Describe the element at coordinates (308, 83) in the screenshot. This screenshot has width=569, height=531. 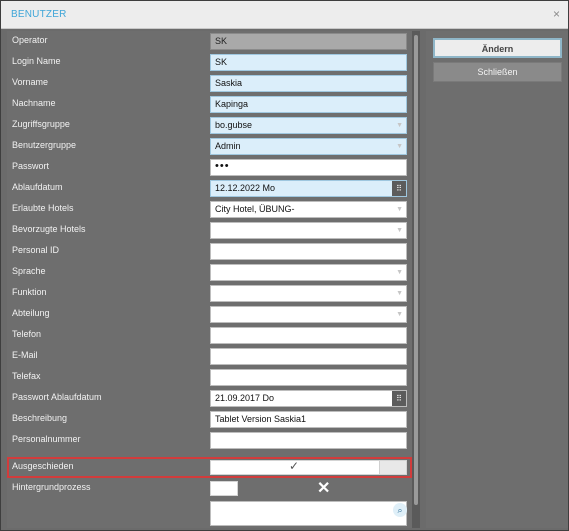
I see `vorname-field: Saskia` at that location.